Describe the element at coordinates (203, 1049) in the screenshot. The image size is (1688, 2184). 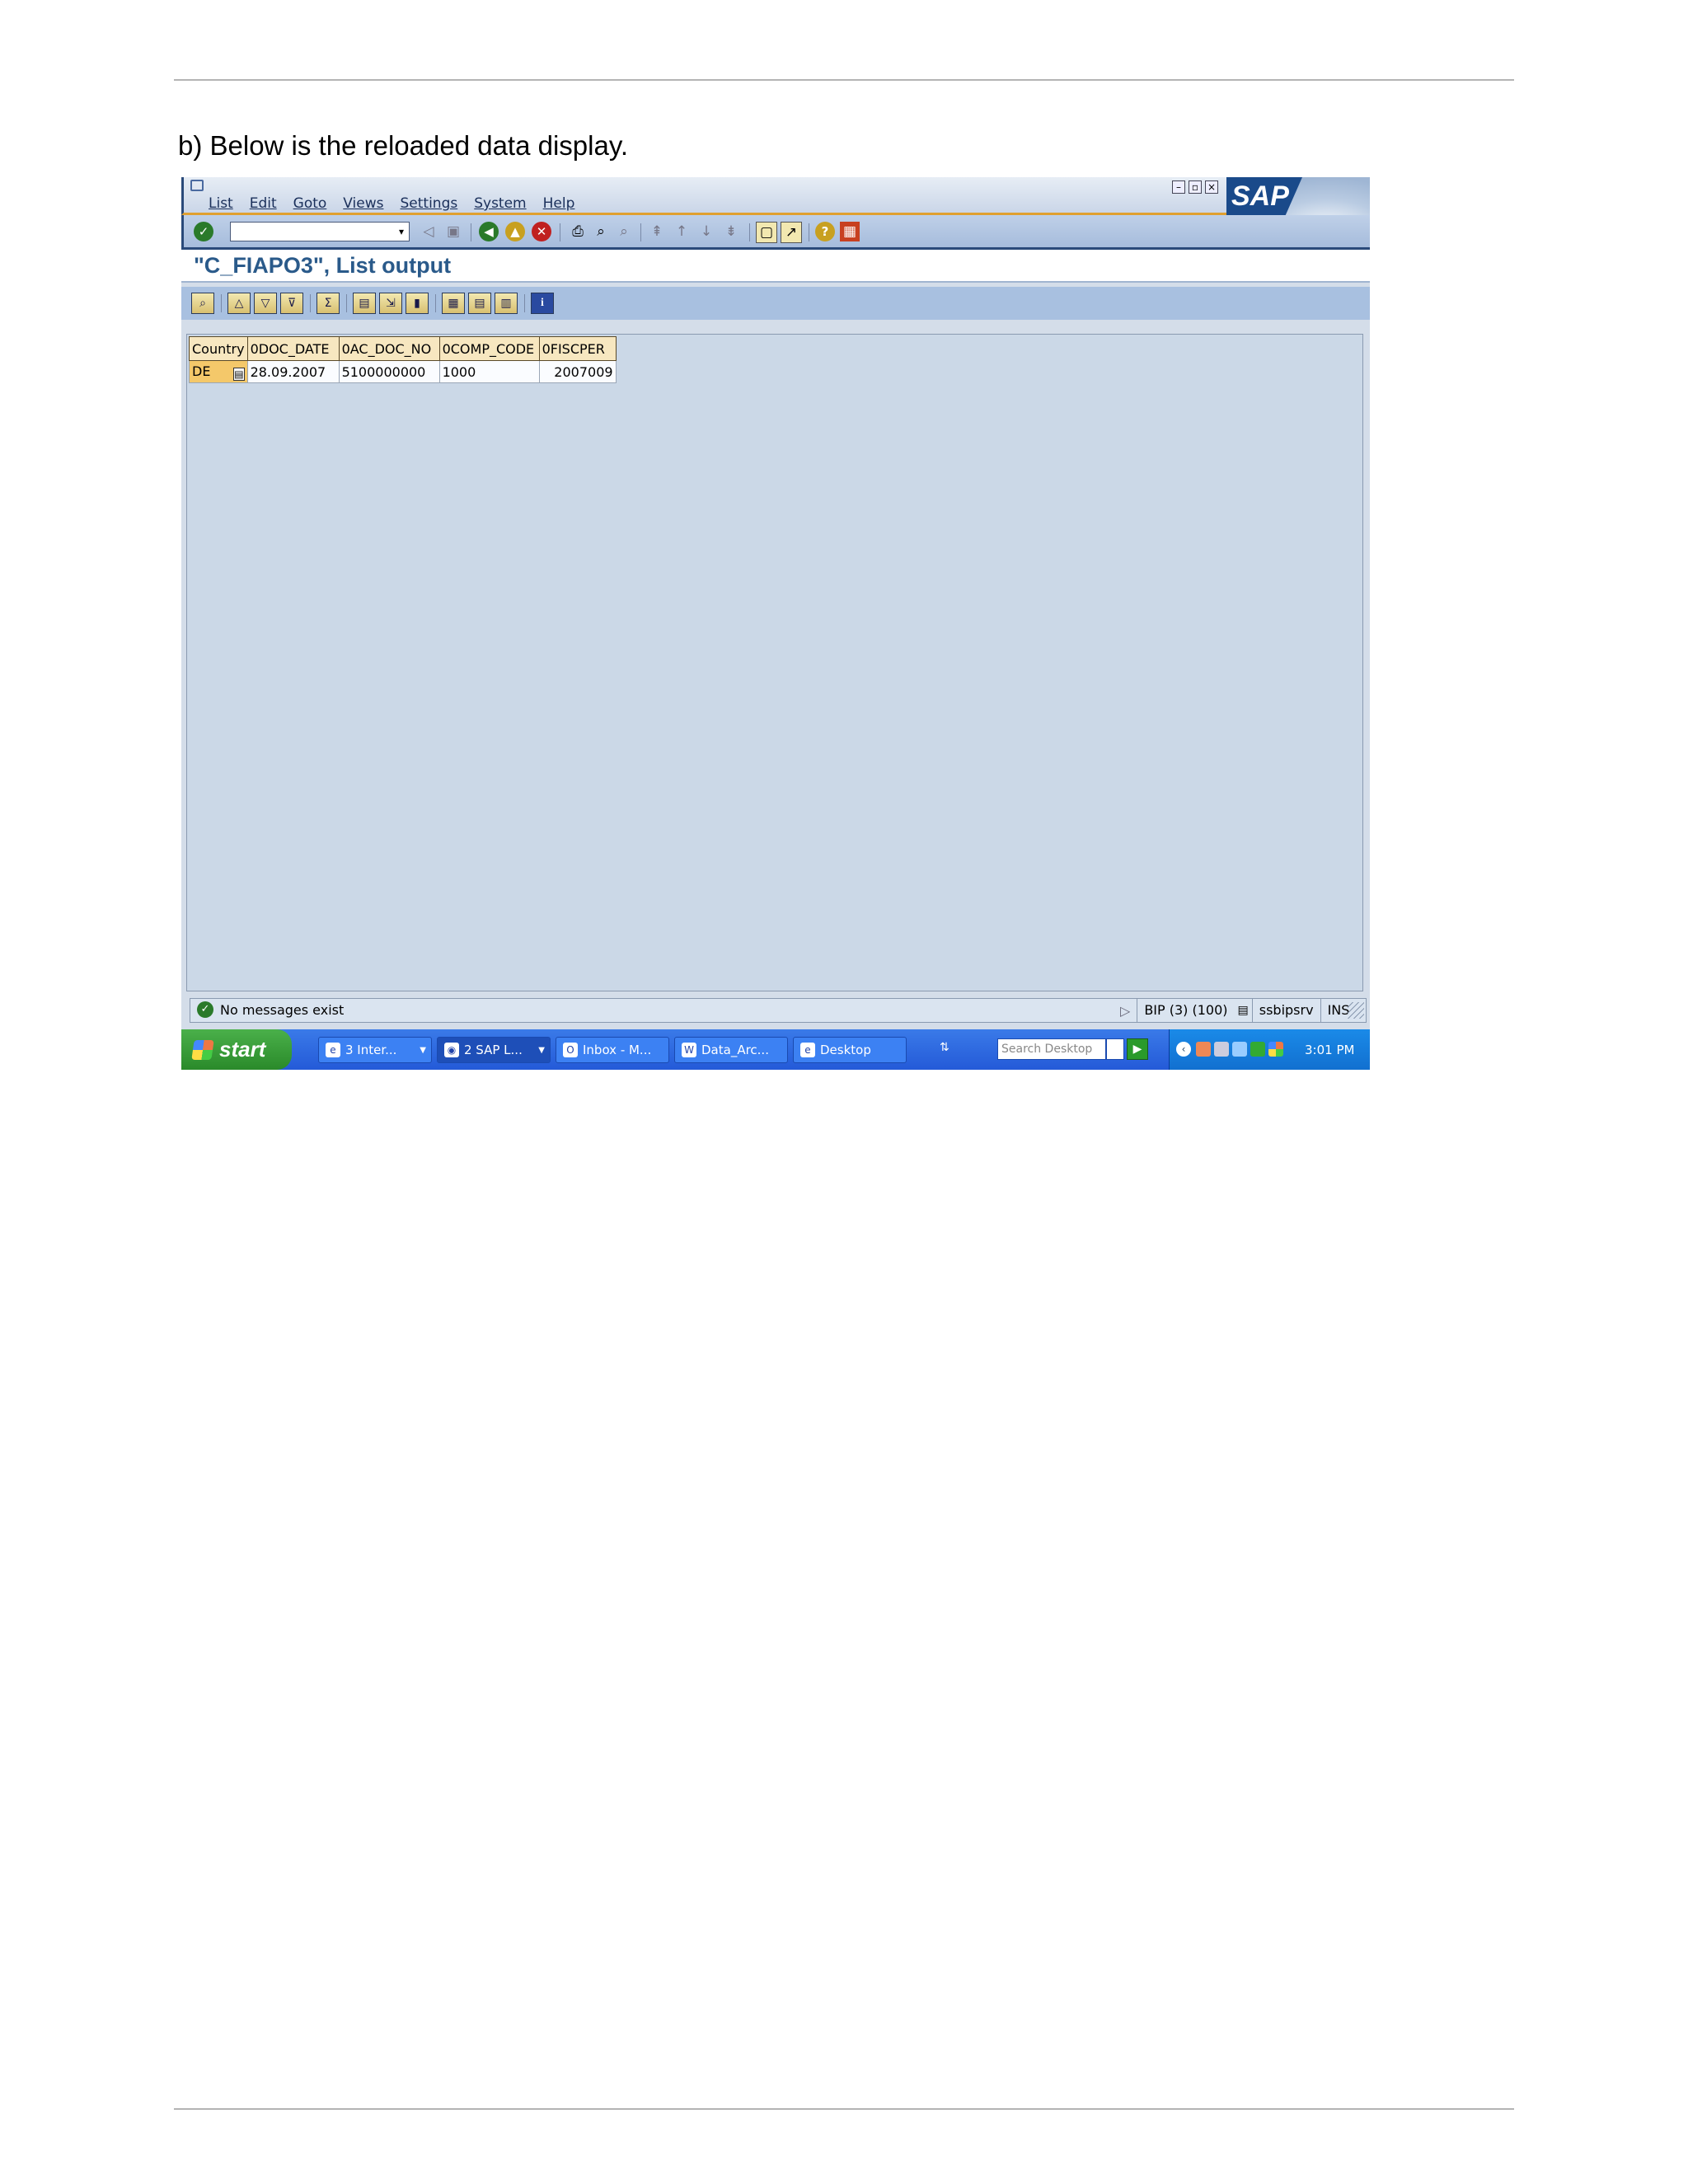
I see `windows-logo-icon` at that location.